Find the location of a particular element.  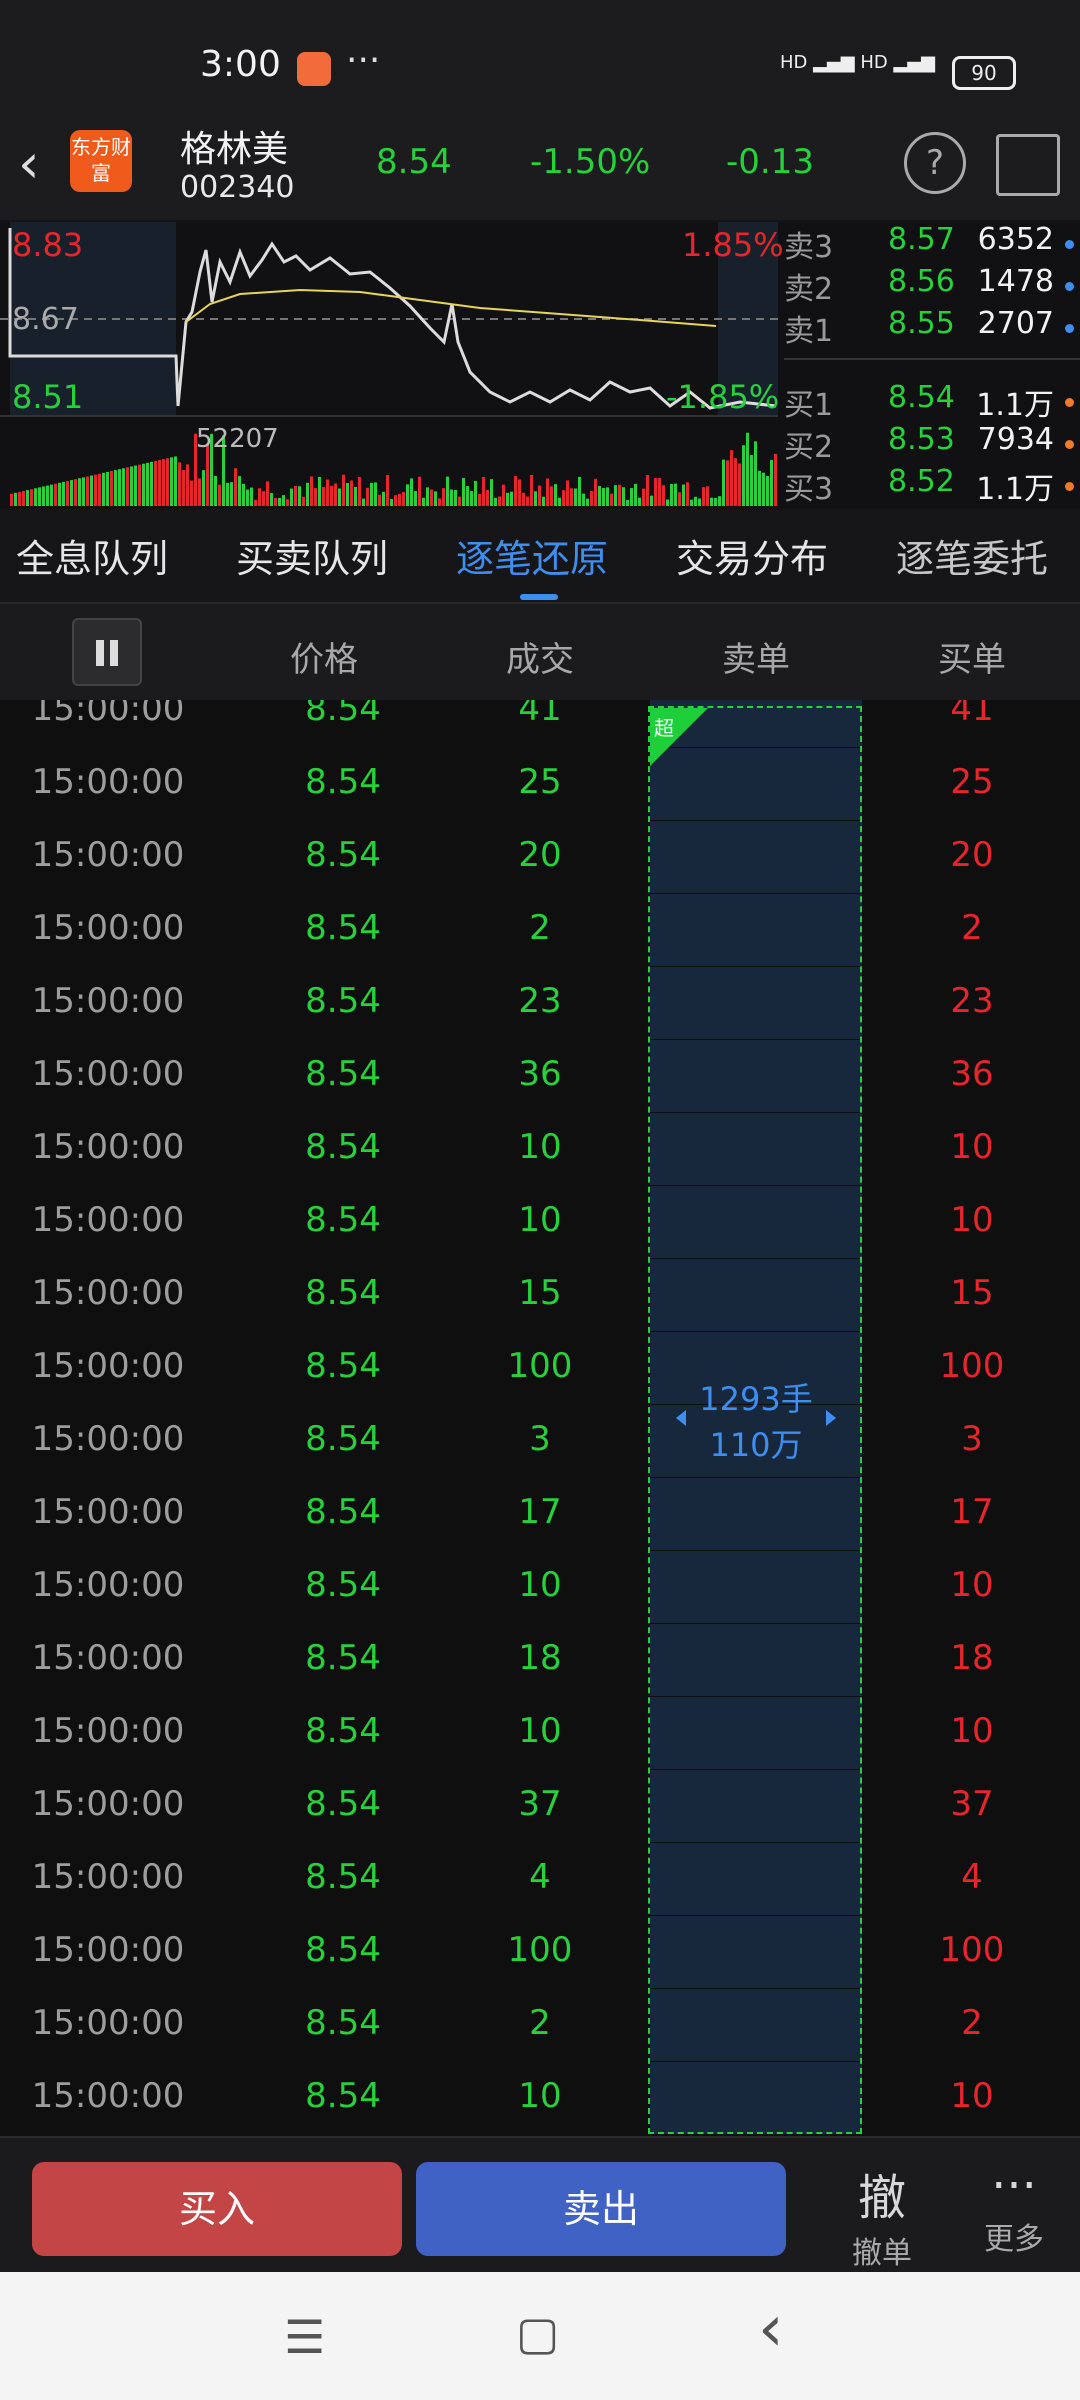

buy-button: 买入 is located at coordinates (217, 2209).